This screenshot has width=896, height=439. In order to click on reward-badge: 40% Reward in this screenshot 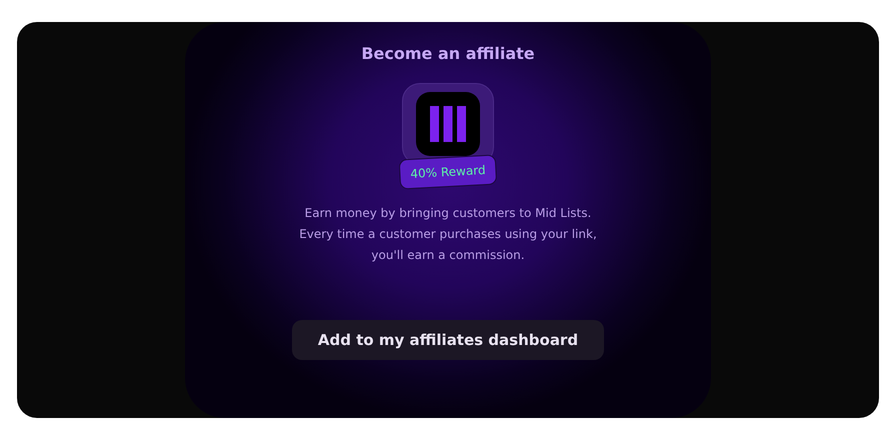, I will do `click(448, 172)`.